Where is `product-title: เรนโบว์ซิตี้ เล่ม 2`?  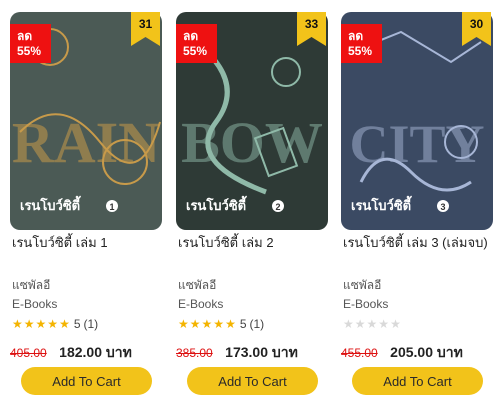
product-title: เรนโบว์ซิตี้ เล่ม 2 is located at coordinates (254, 242).